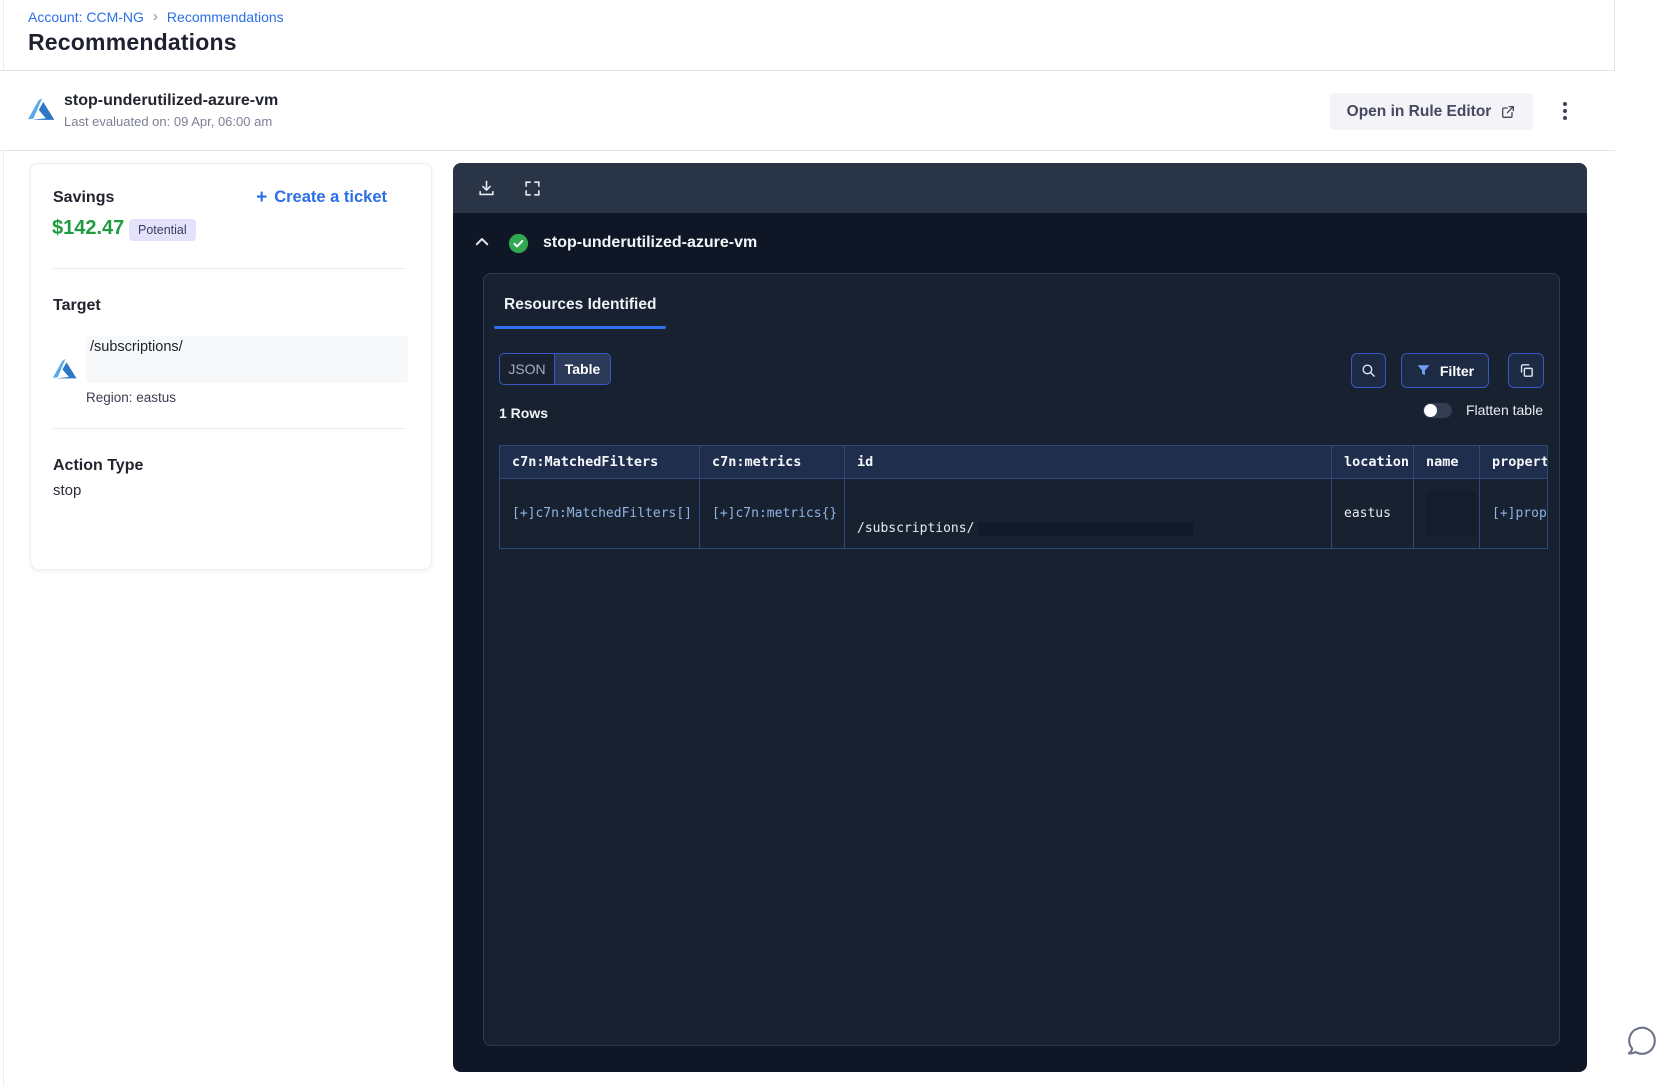 The width and height of the screenshot is (1662, 1086). Describe the element at coordinates (1419, 111) in the screenshot. I see `open-in-rule-editor-label: Open in Rule Editor` at that location.